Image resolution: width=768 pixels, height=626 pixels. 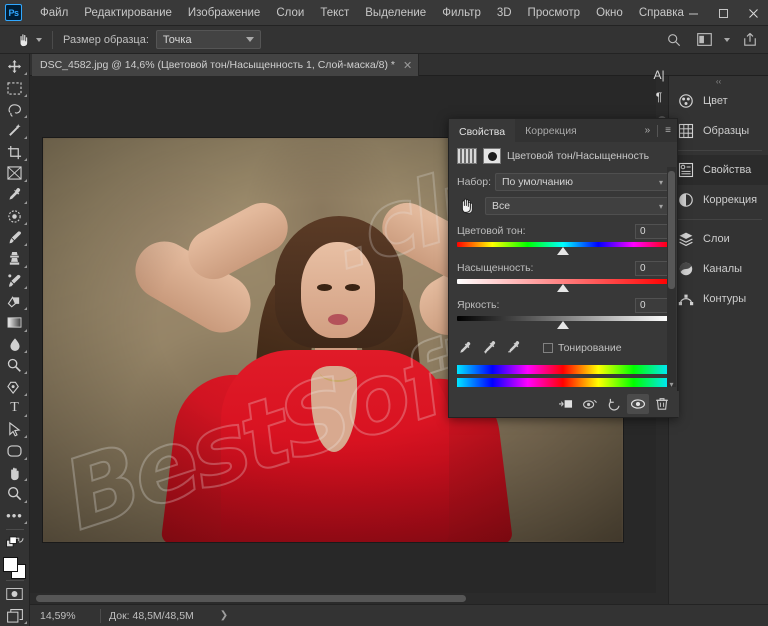 What do you see at coordinates (15, 151) in the screenshot?
I see `crop-tool` at bounding box center [15, 151].